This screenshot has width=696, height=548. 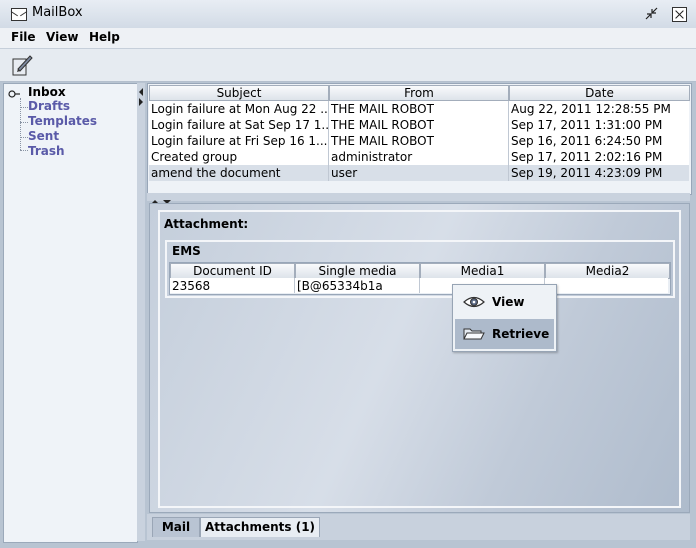 What do you see at coordinates (19, 14) in the screenshot?
I see `mail-envelope-icon` at bounding box center [19, 14].